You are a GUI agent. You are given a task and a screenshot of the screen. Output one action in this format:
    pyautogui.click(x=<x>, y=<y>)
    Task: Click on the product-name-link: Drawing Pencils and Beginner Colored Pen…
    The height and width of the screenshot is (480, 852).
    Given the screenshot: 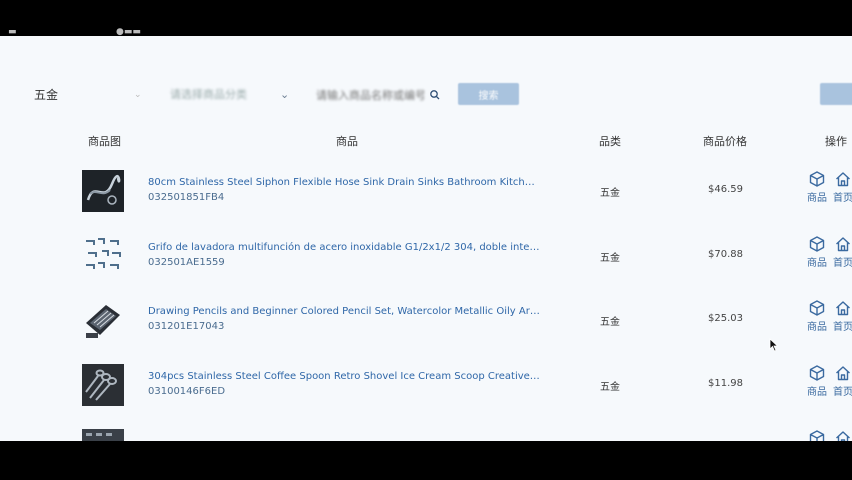 What is the action you would take?
    pyautogui.click(x=344, y=311)
    